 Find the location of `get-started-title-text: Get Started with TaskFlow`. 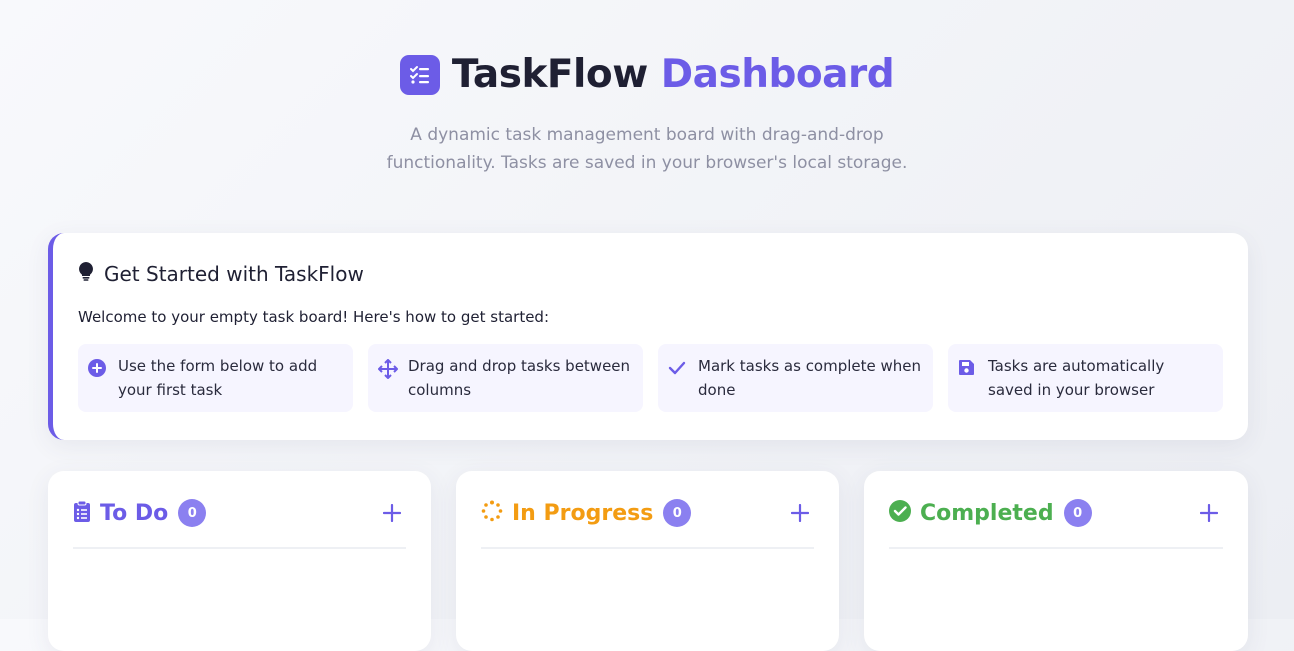

get-started-title-text: Get Started with TaskFlow is located at coordinates (234, 273).